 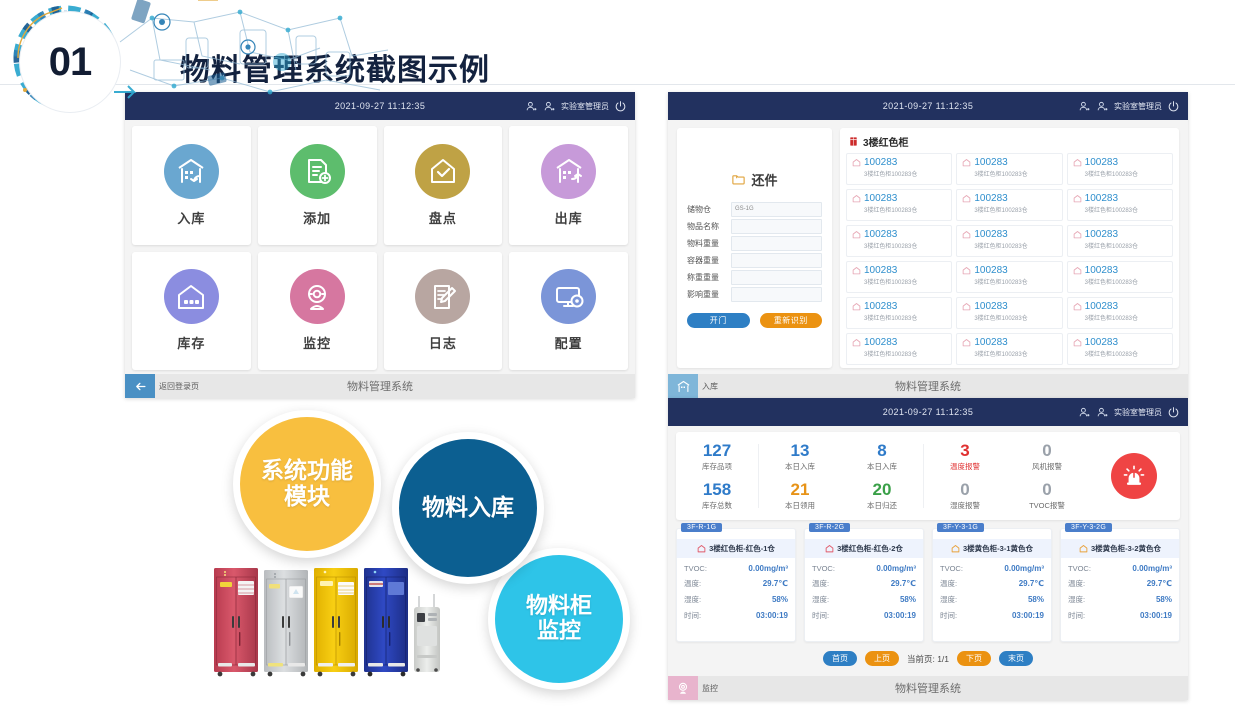 I want to click on monitor-row-label: 时间:, so click(x=949, y=615).